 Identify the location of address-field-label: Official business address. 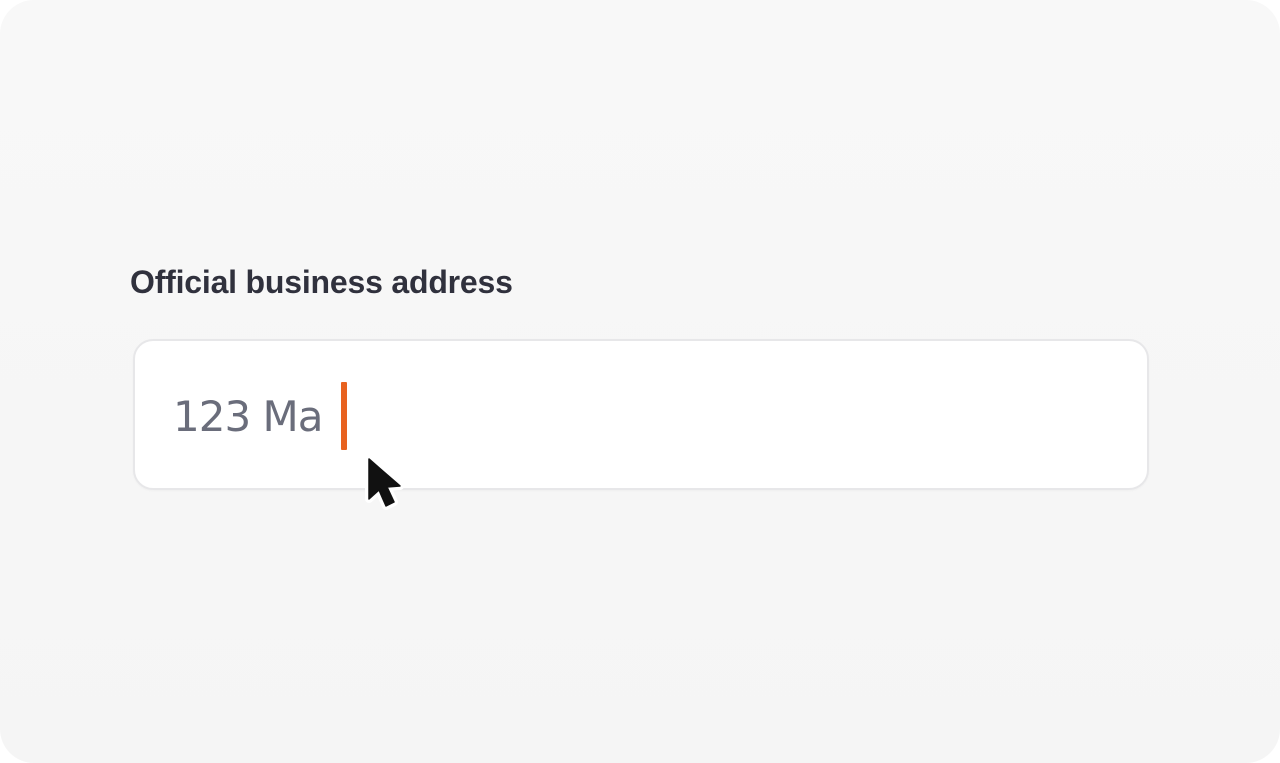
(321, 282).